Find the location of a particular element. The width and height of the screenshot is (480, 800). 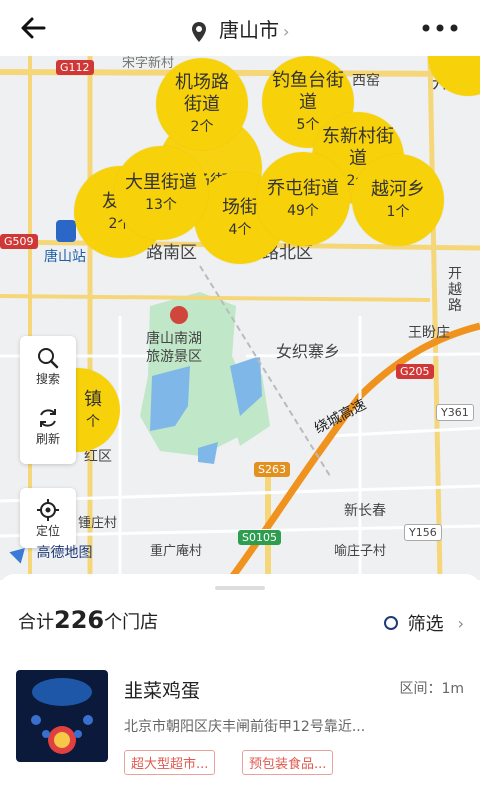

road-badge-g112: G112 is located at coordinates (75, 67).